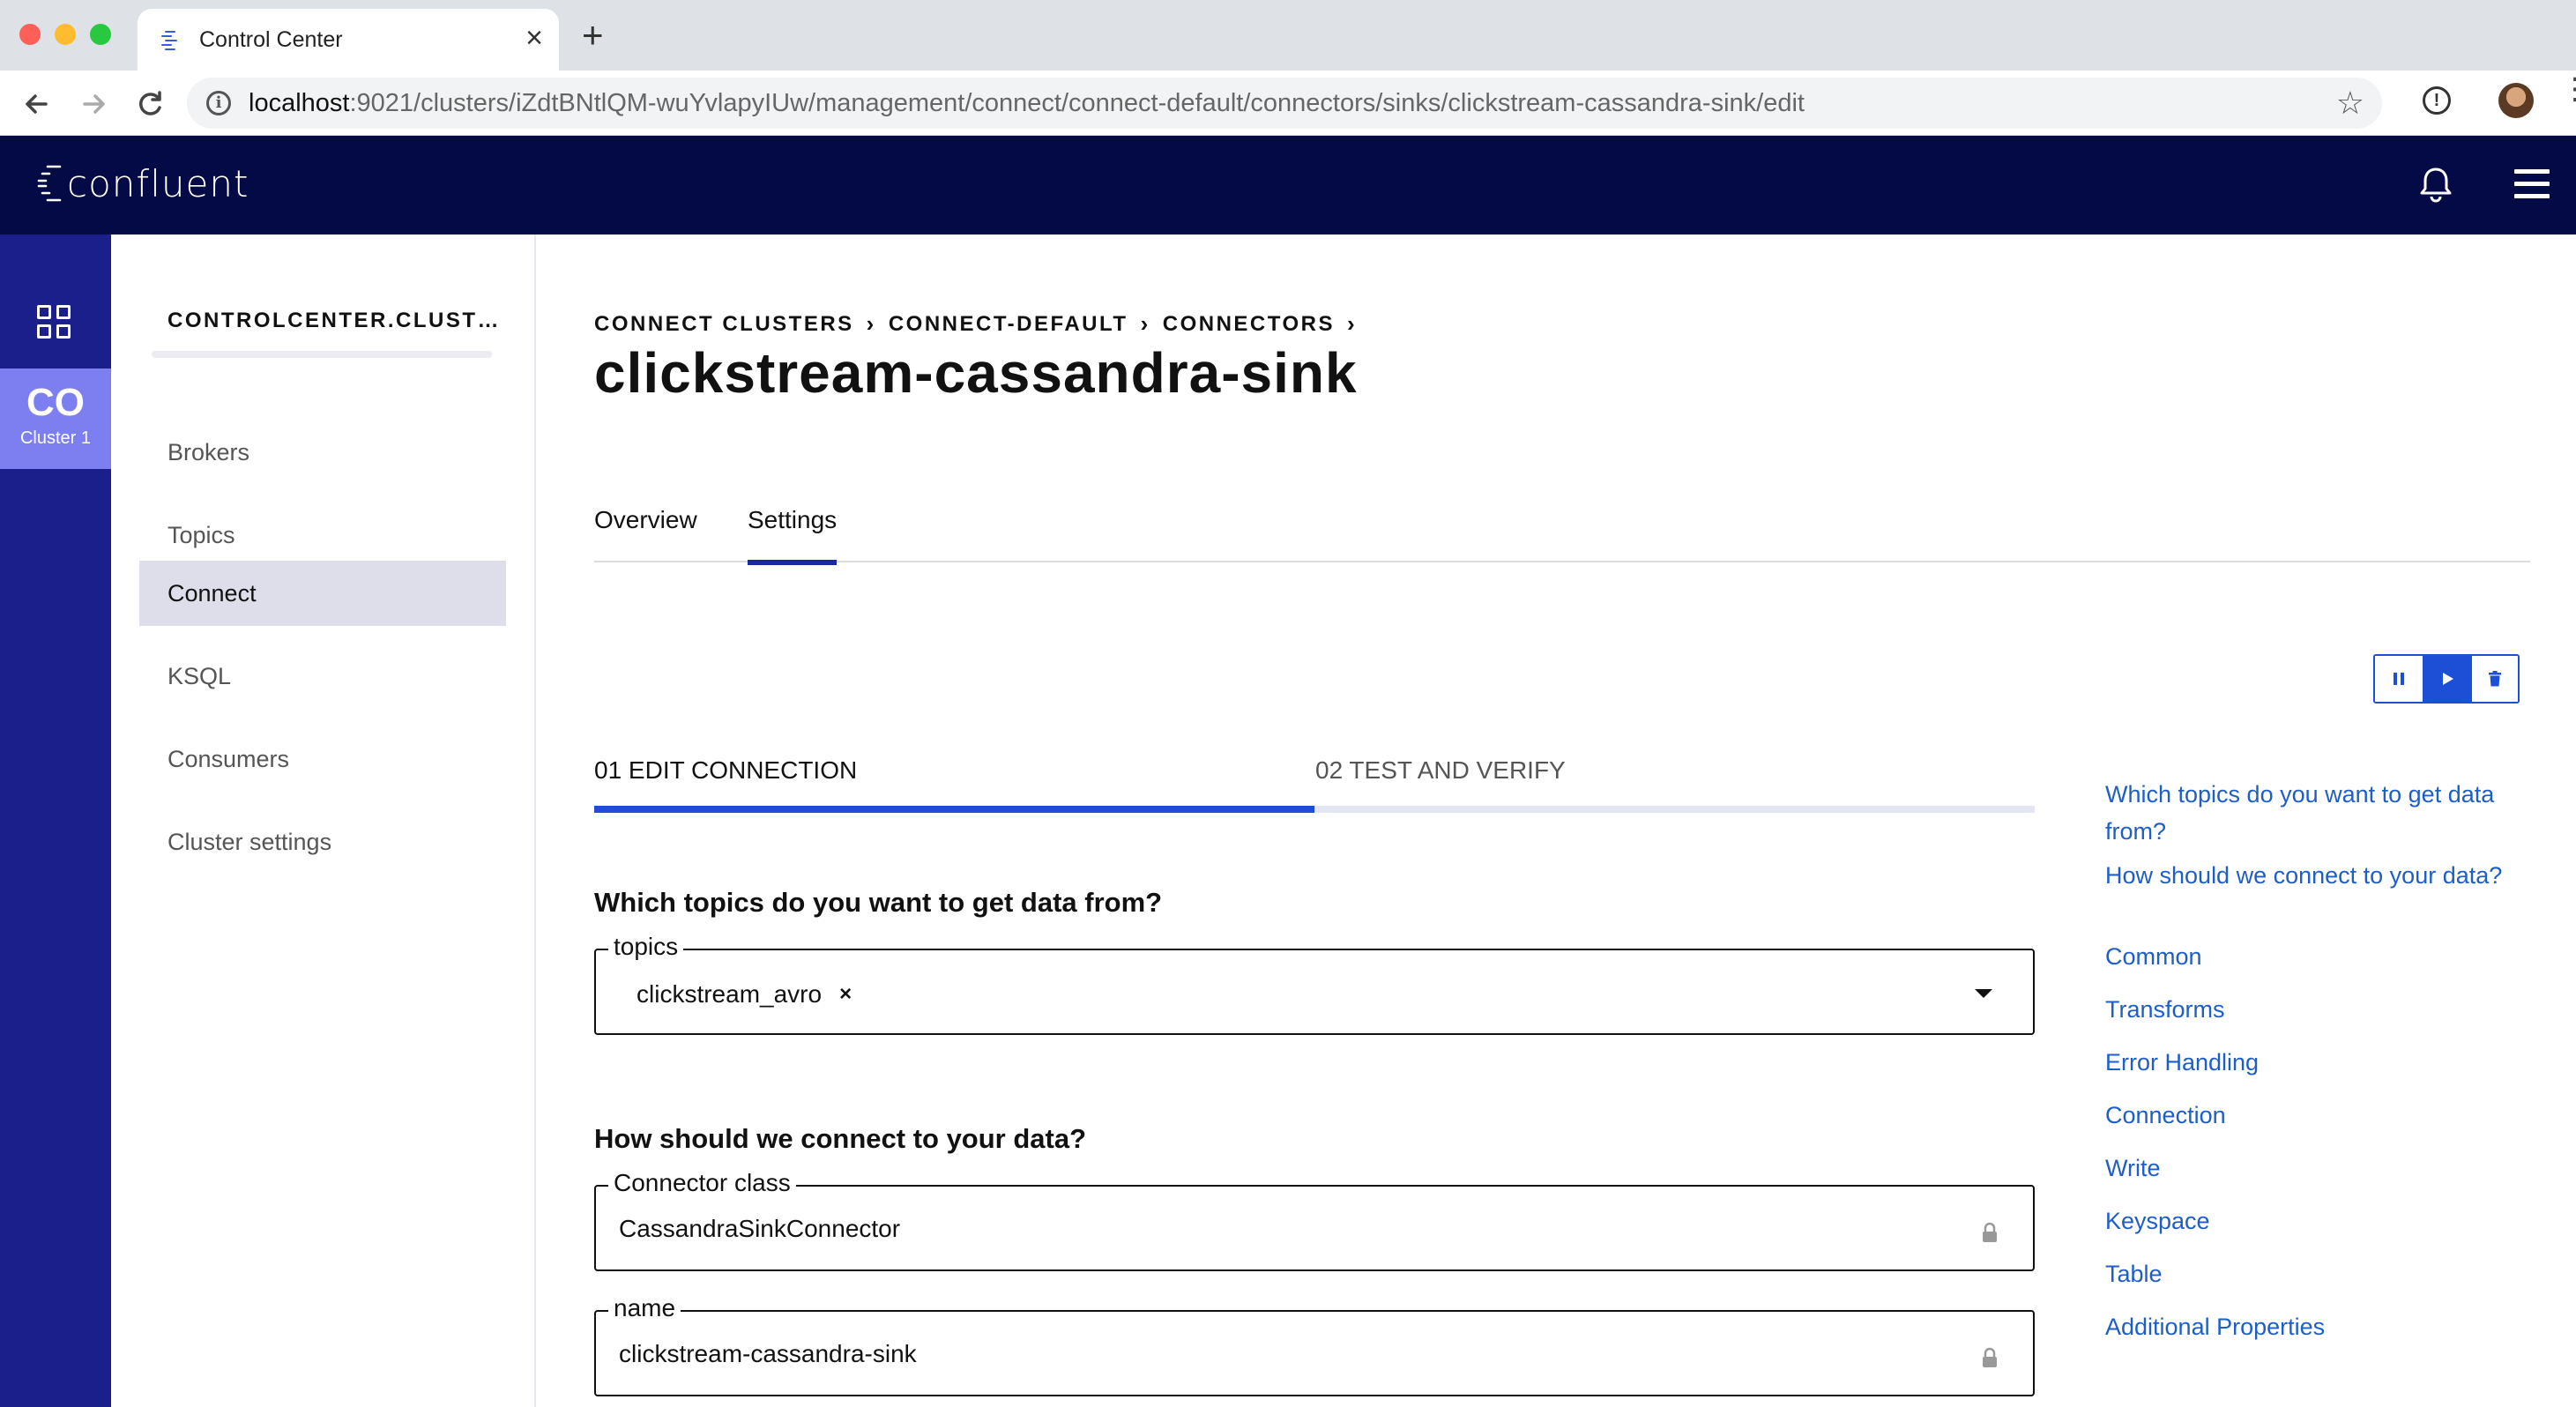  I want to click on step-edit-connection: 01 EDIT CONNECTION, so click(725, 770).